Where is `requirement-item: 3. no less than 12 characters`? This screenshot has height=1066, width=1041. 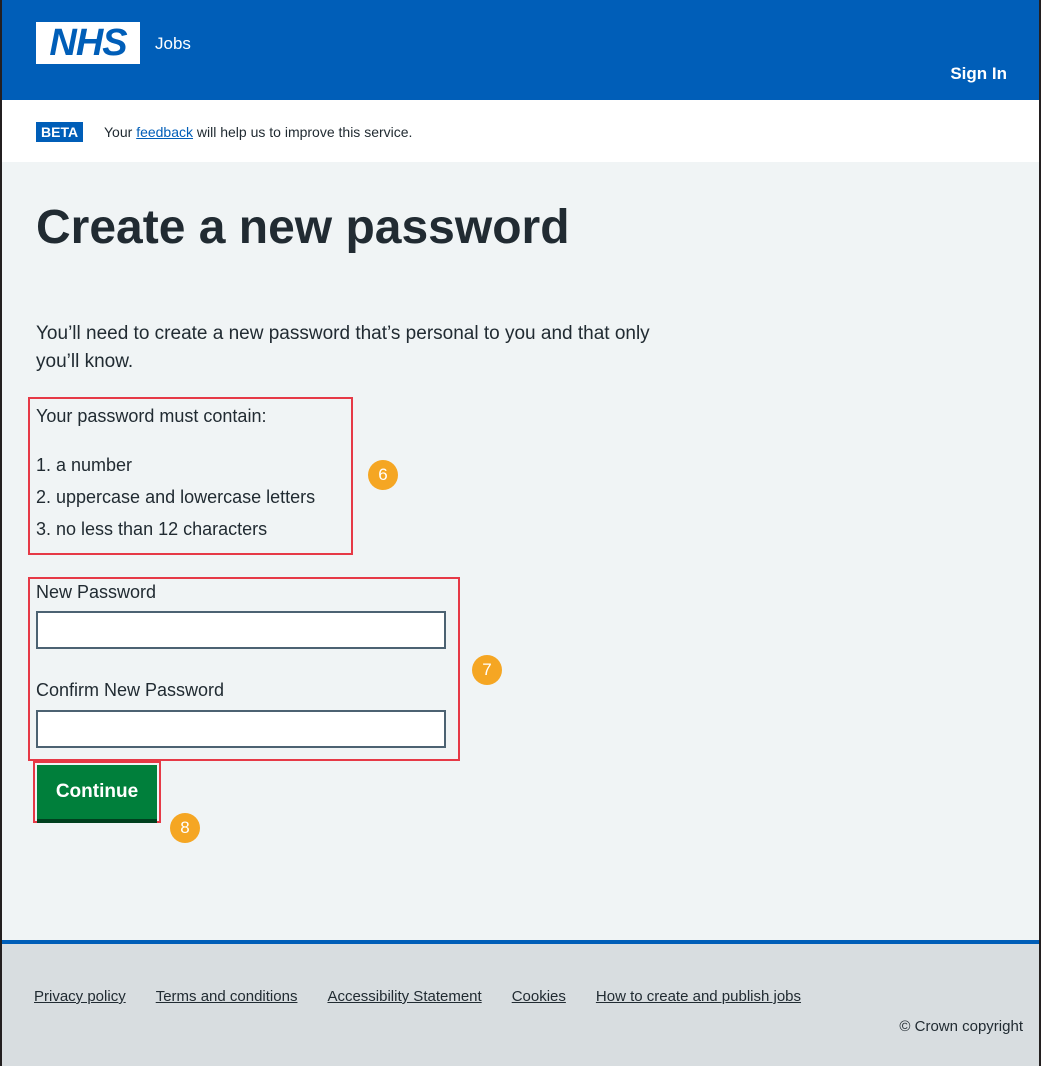 requirement-item: 3. no less than 12 characters is located at coordinates (152, 529).